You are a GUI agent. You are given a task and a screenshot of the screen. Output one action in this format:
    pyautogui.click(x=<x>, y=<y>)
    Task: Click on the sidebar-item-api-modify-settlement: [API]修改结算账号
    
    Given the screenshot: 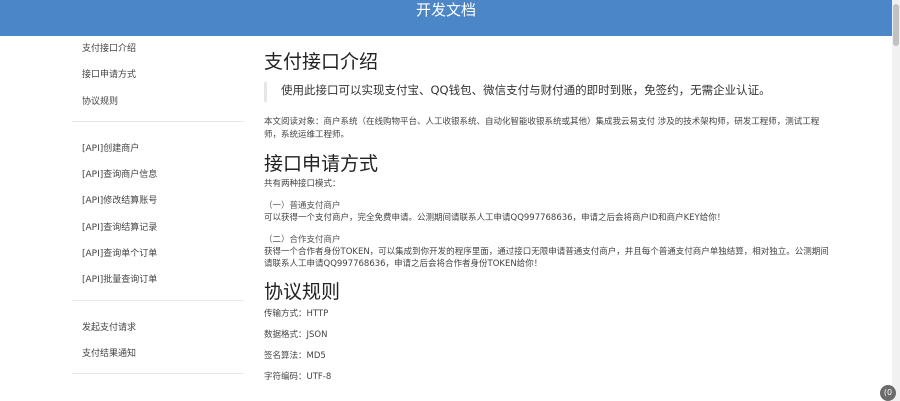 What is the action you would take?
    pyautogui.click(x=158, y=201)
    